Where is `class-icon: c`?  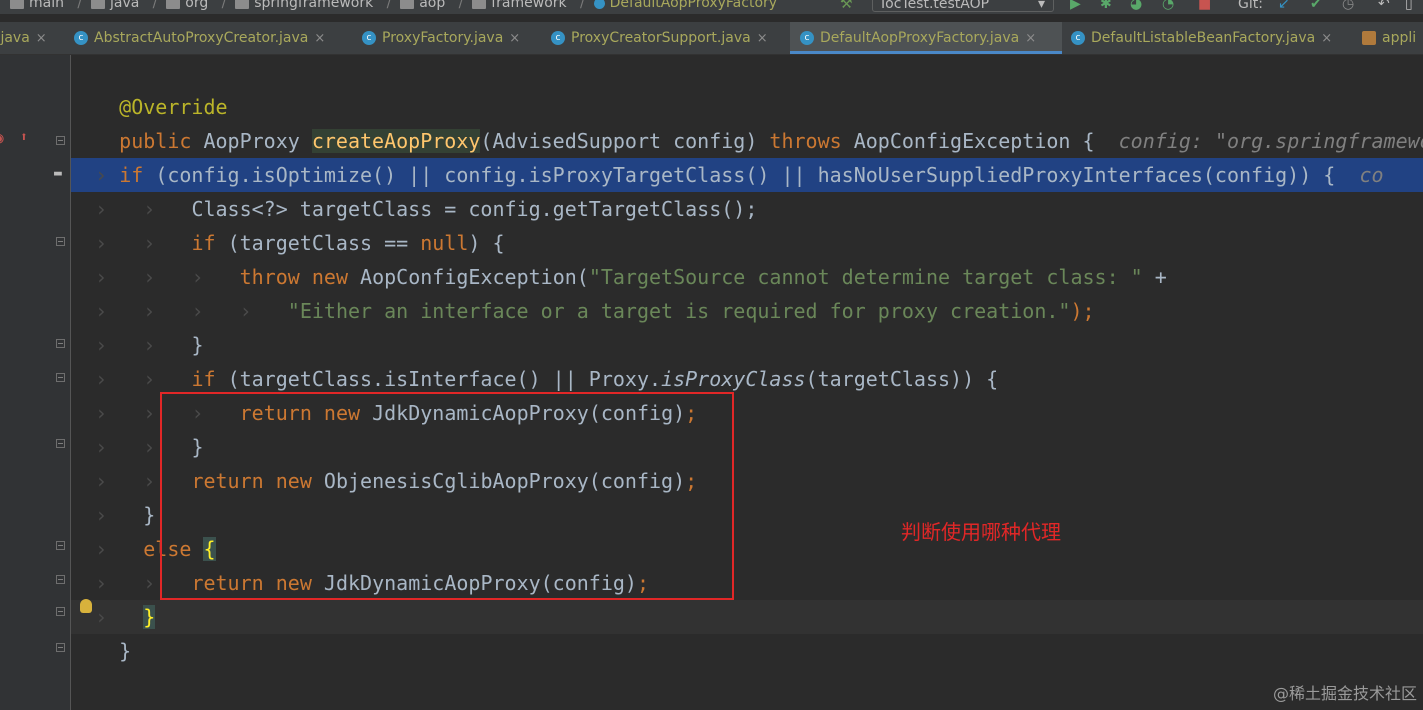
class-icon: c is located at coordinates (558, 38).